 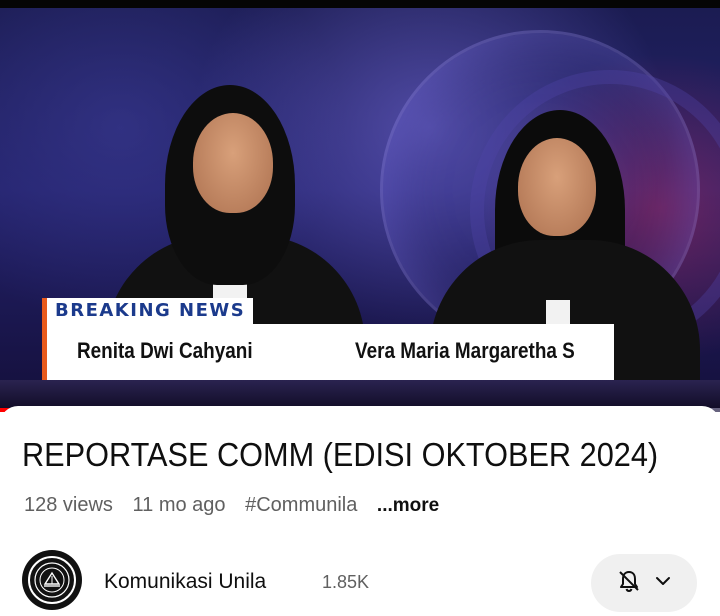 I want to click on news-desk, so click(x=360, y=394).